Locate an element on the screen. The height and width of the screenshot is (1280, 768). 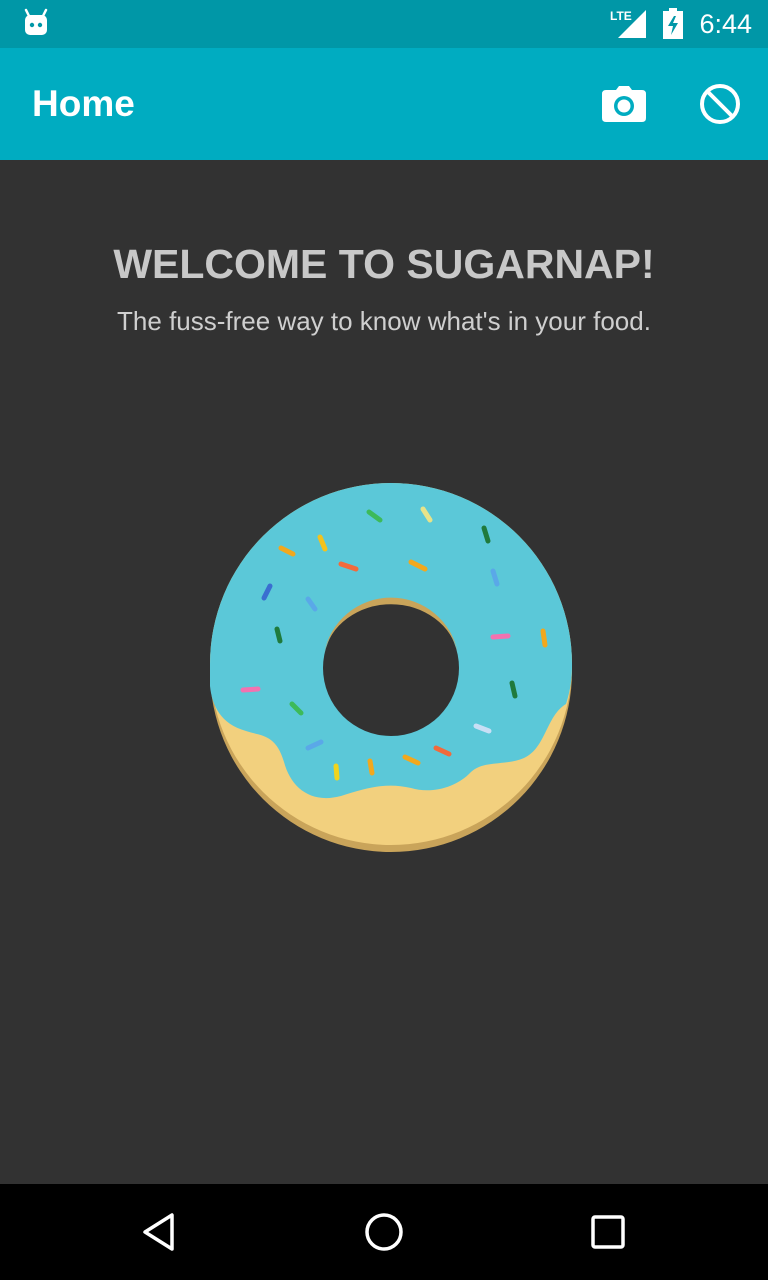
home-button is located at coordinates (384, 1232).